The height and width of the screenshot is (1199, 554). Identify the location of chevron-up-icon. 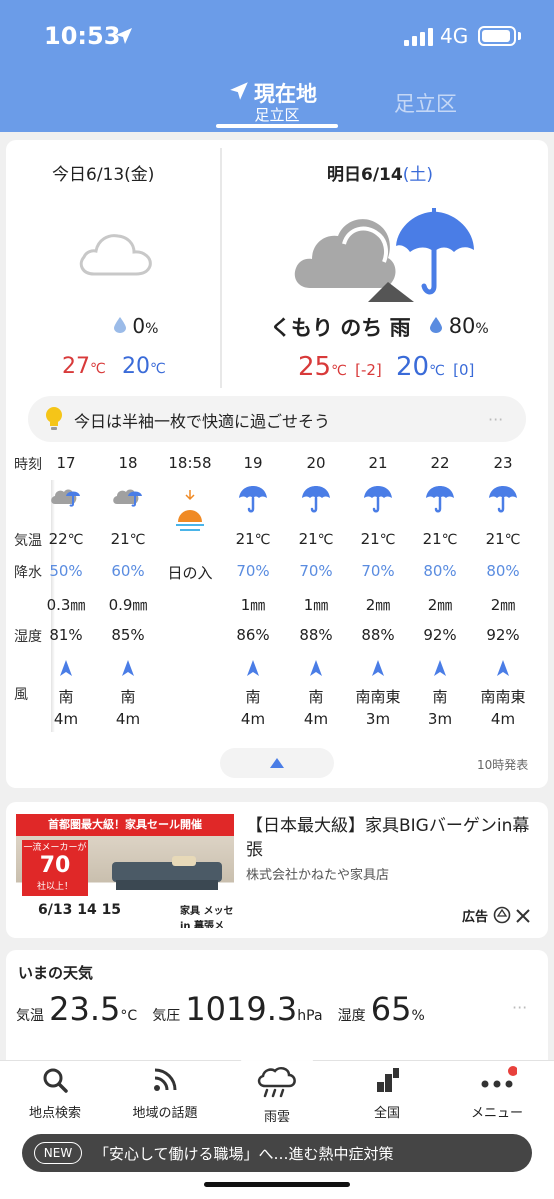
(277, 763).